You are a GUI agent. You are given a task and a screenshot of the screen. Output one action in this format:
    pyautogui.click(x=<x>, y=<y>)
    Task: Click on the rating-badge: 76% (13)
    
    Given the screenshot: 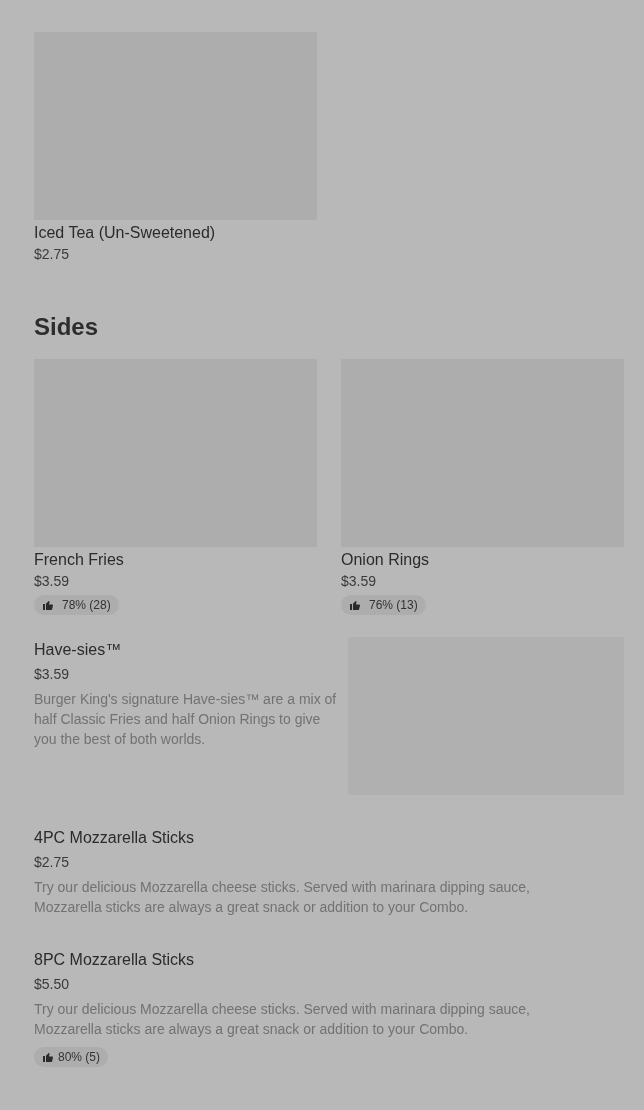 What is the action you would take?
    pyautogui.click(x=383, y=605)
    